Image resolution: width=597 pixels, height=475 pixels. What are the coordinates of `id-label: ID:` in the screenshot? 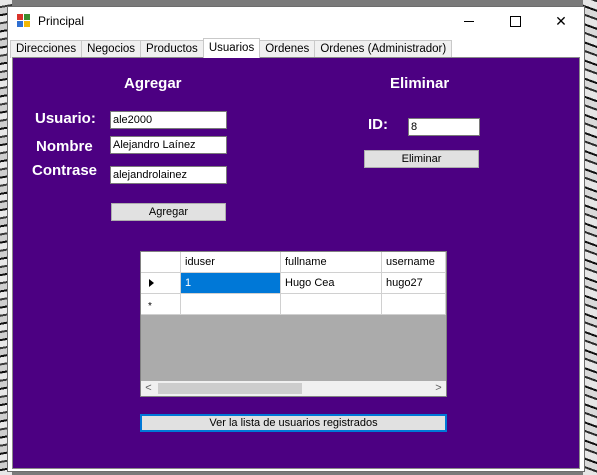 It's located at (378, 124).